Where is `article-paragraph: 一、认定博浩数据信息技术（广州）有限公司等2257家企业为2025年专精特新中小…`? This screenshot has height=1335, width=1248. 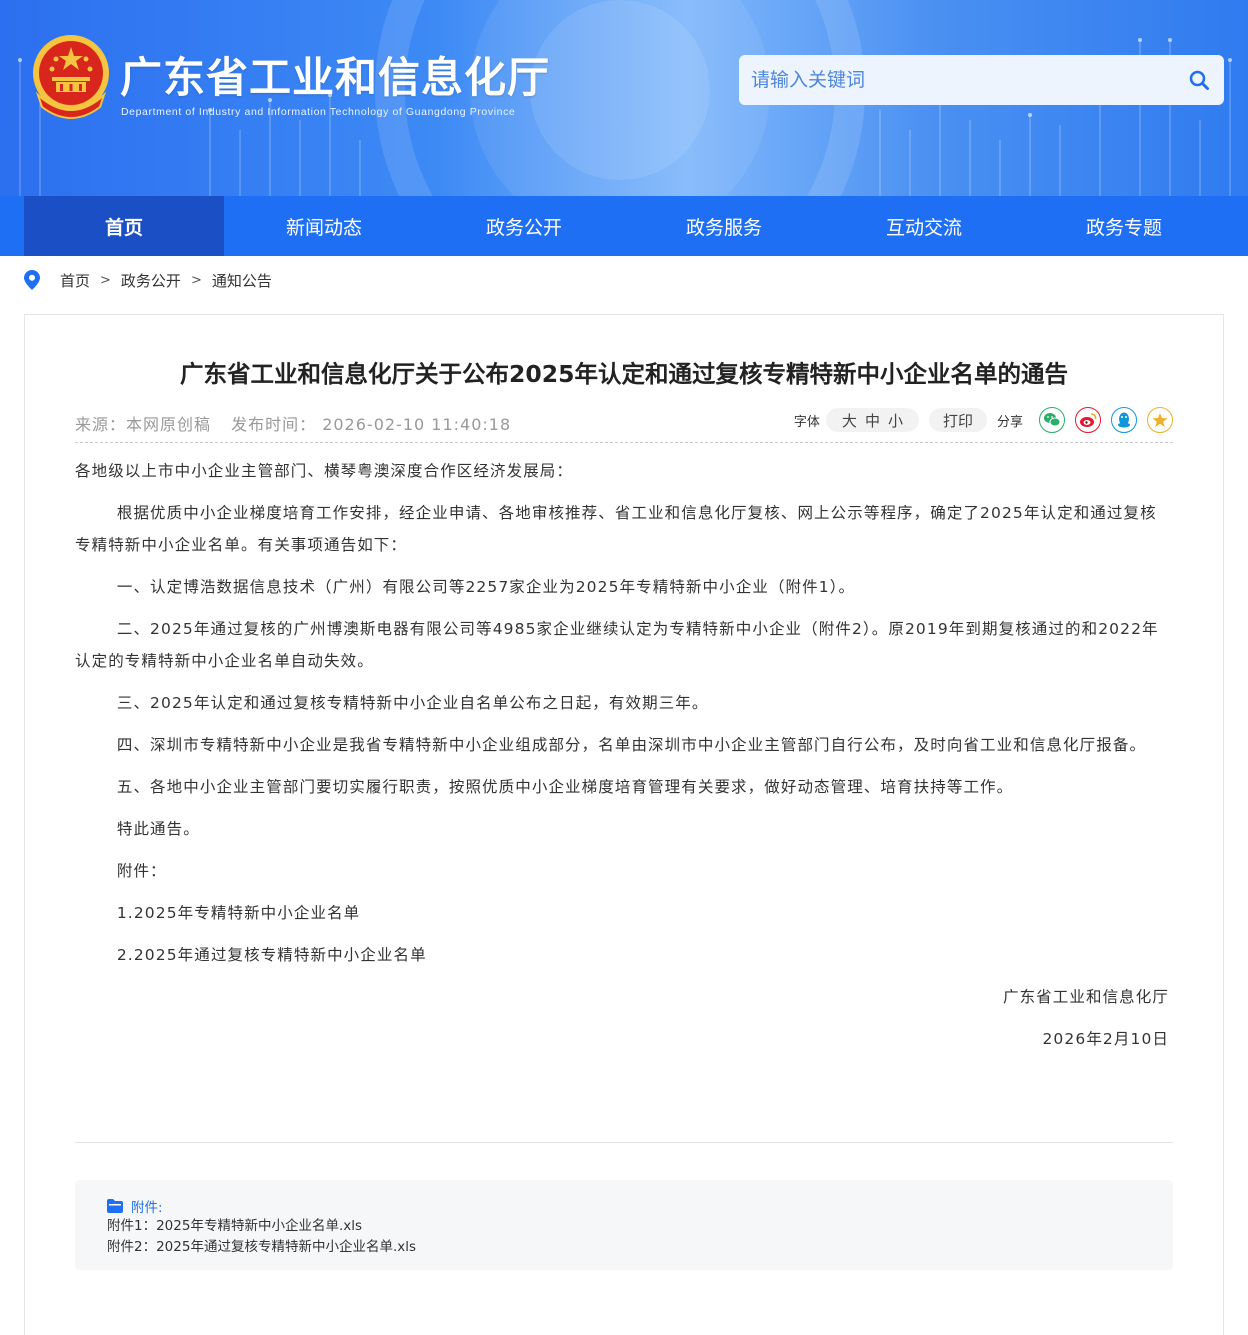
article-paragraph: 一、认定博浩数据信息技术（广州）有限公司等2257家企业为2025年专精特新中小… is located at coordinates (486, 587).